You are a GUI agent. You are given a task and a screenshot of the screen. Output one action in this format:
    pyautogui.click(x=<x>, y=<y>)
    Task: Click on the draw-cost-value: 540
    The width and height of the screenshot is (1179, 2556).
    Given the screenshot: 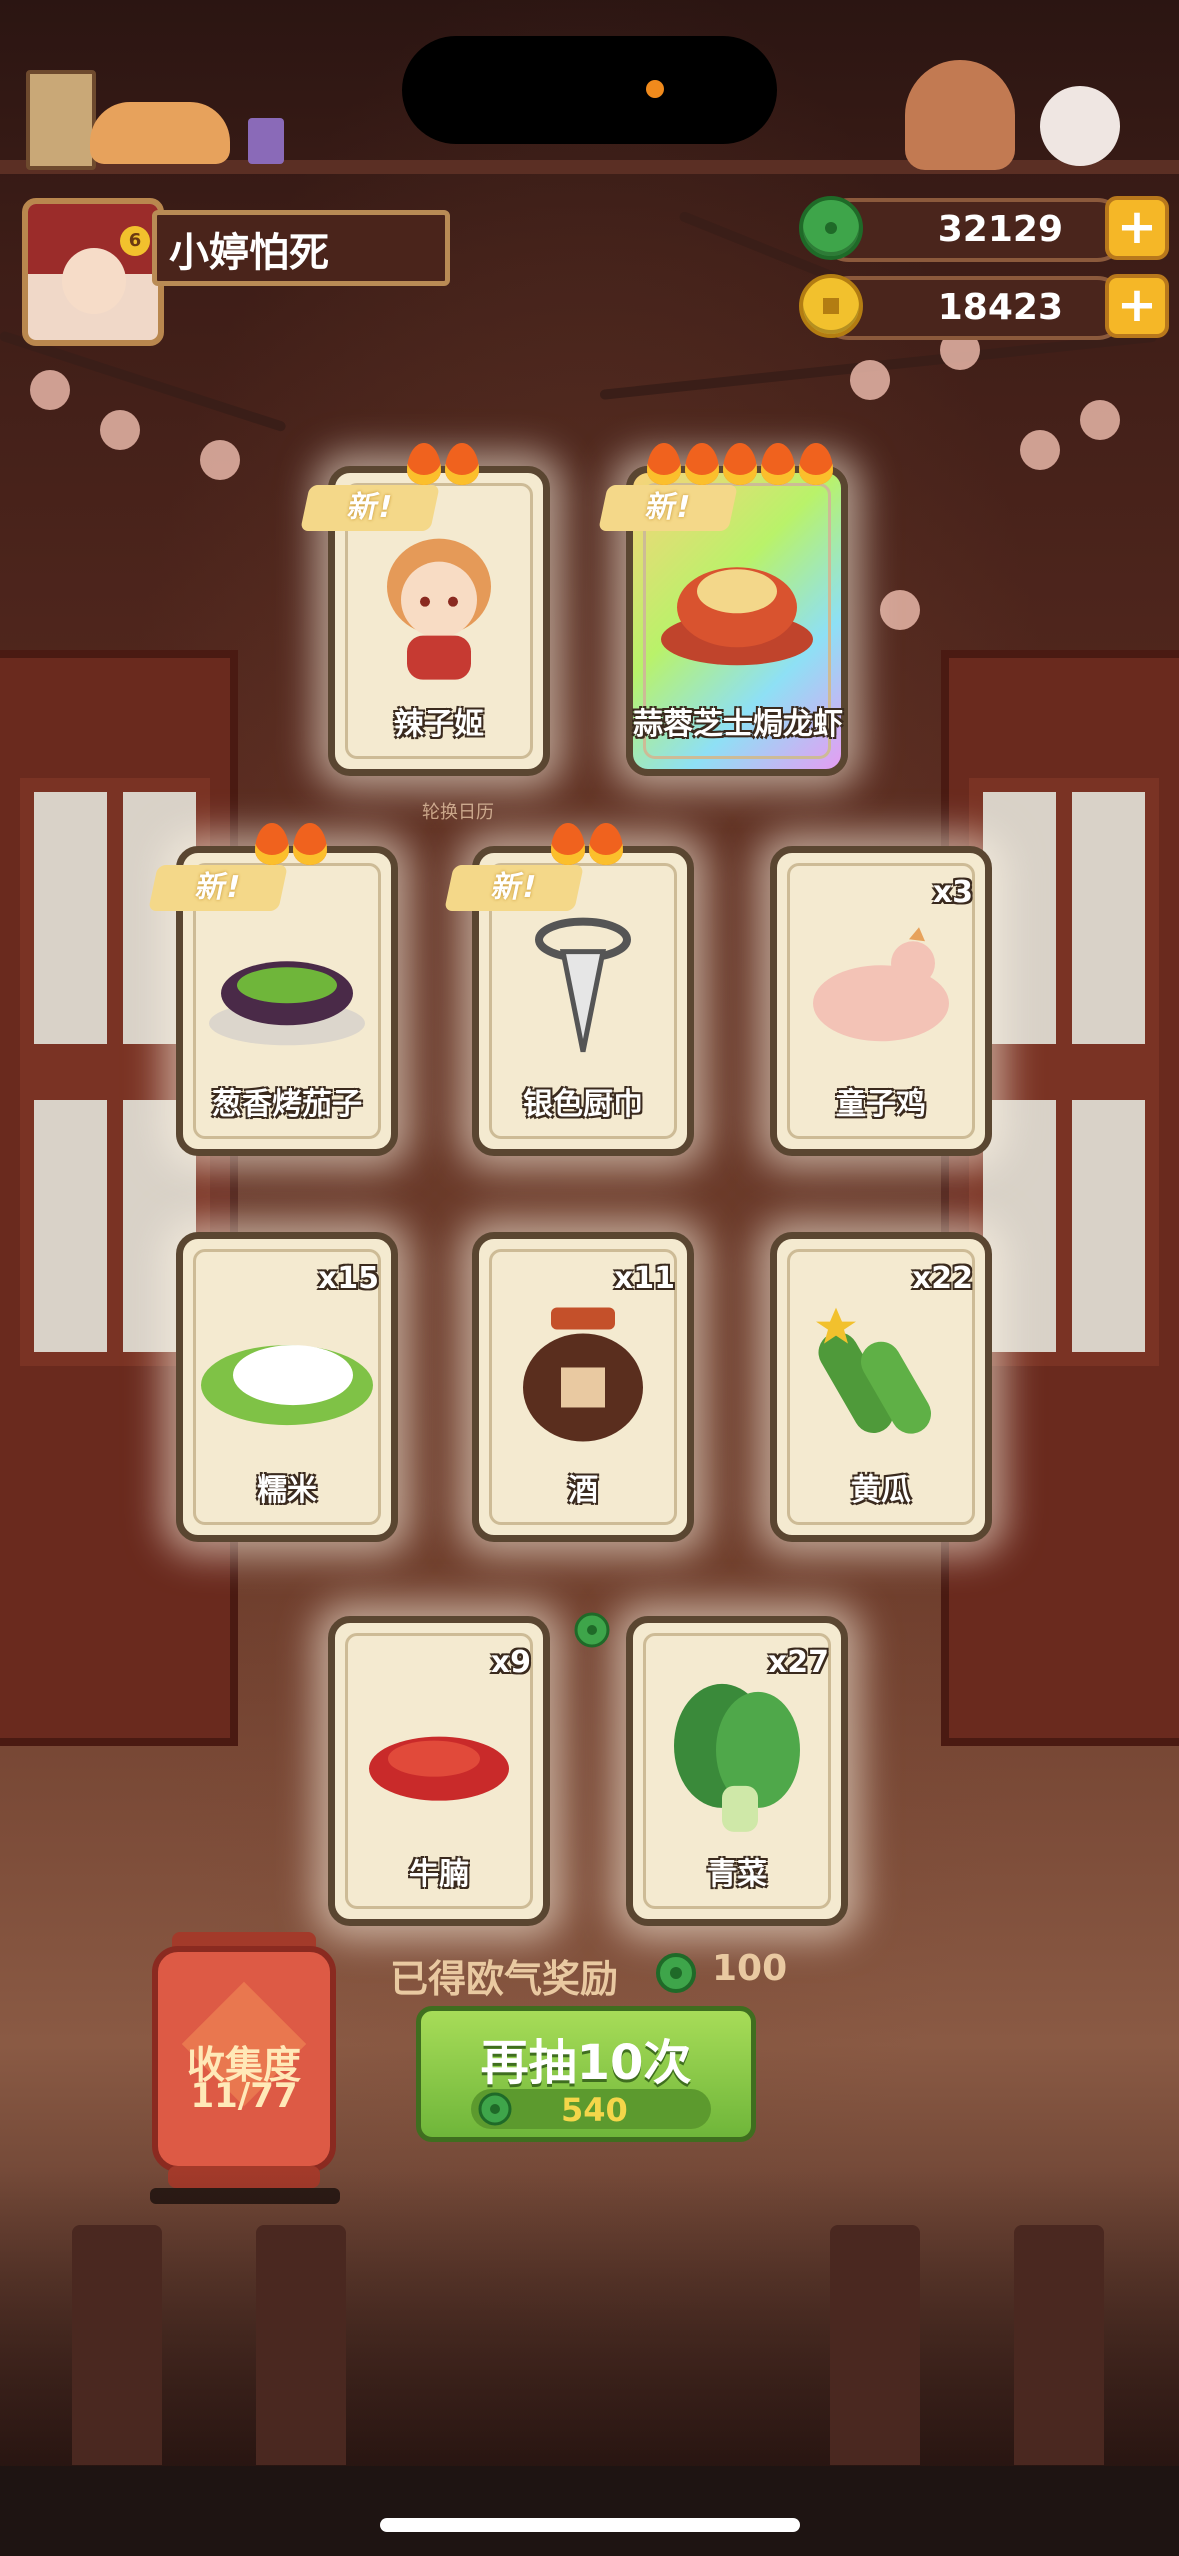 What is the action you would take?
    pyautogui.click(x=594, y=2110)
    